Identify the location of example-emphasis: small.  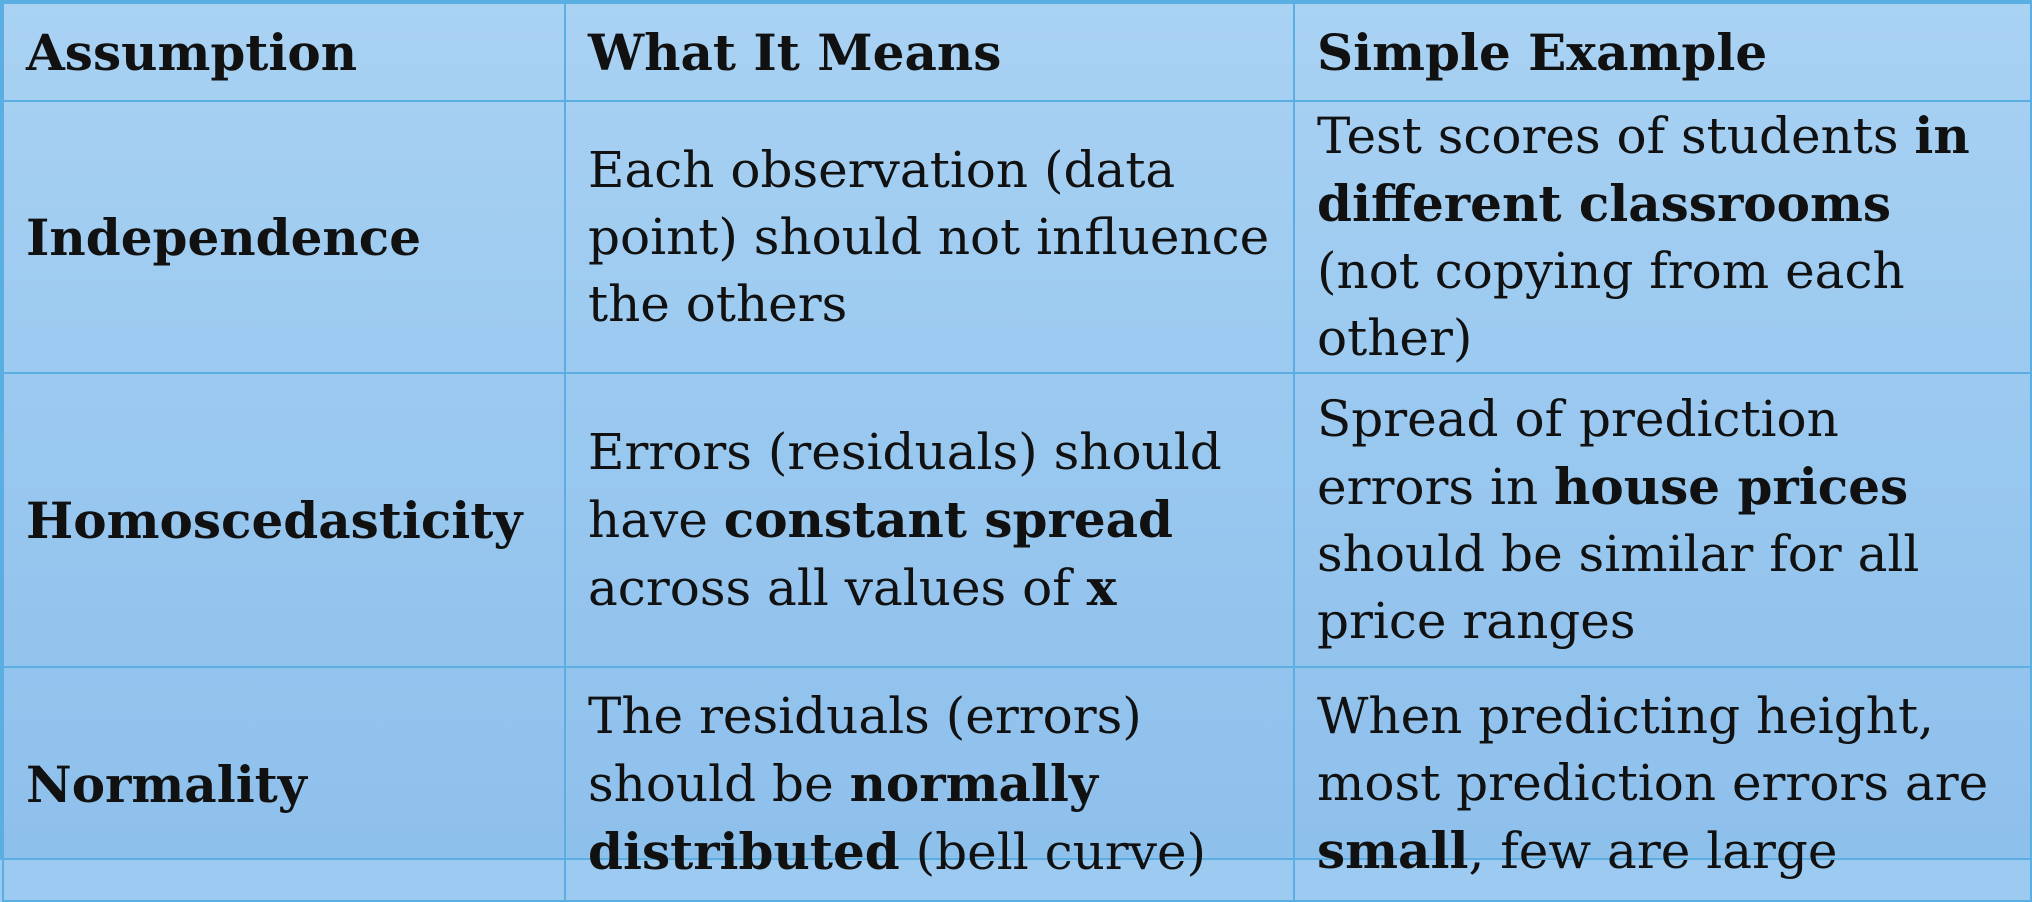
(1393, 850).